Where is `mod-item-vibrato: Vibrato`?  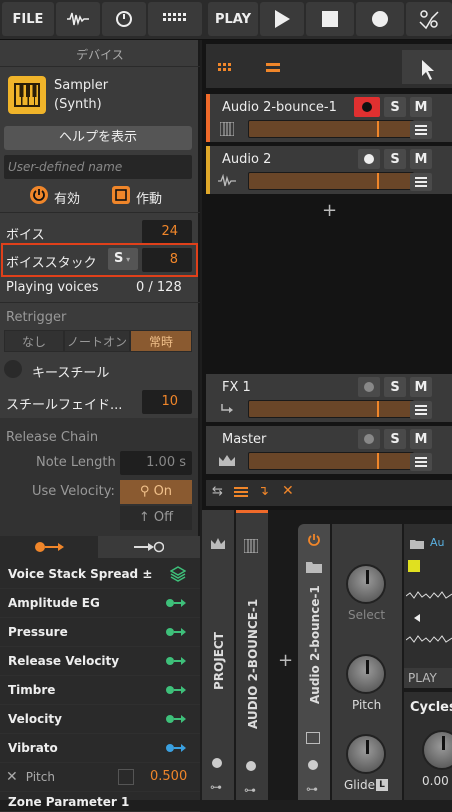 mod-item-vibrato: Vibrato is located at coordinates (100, 748).